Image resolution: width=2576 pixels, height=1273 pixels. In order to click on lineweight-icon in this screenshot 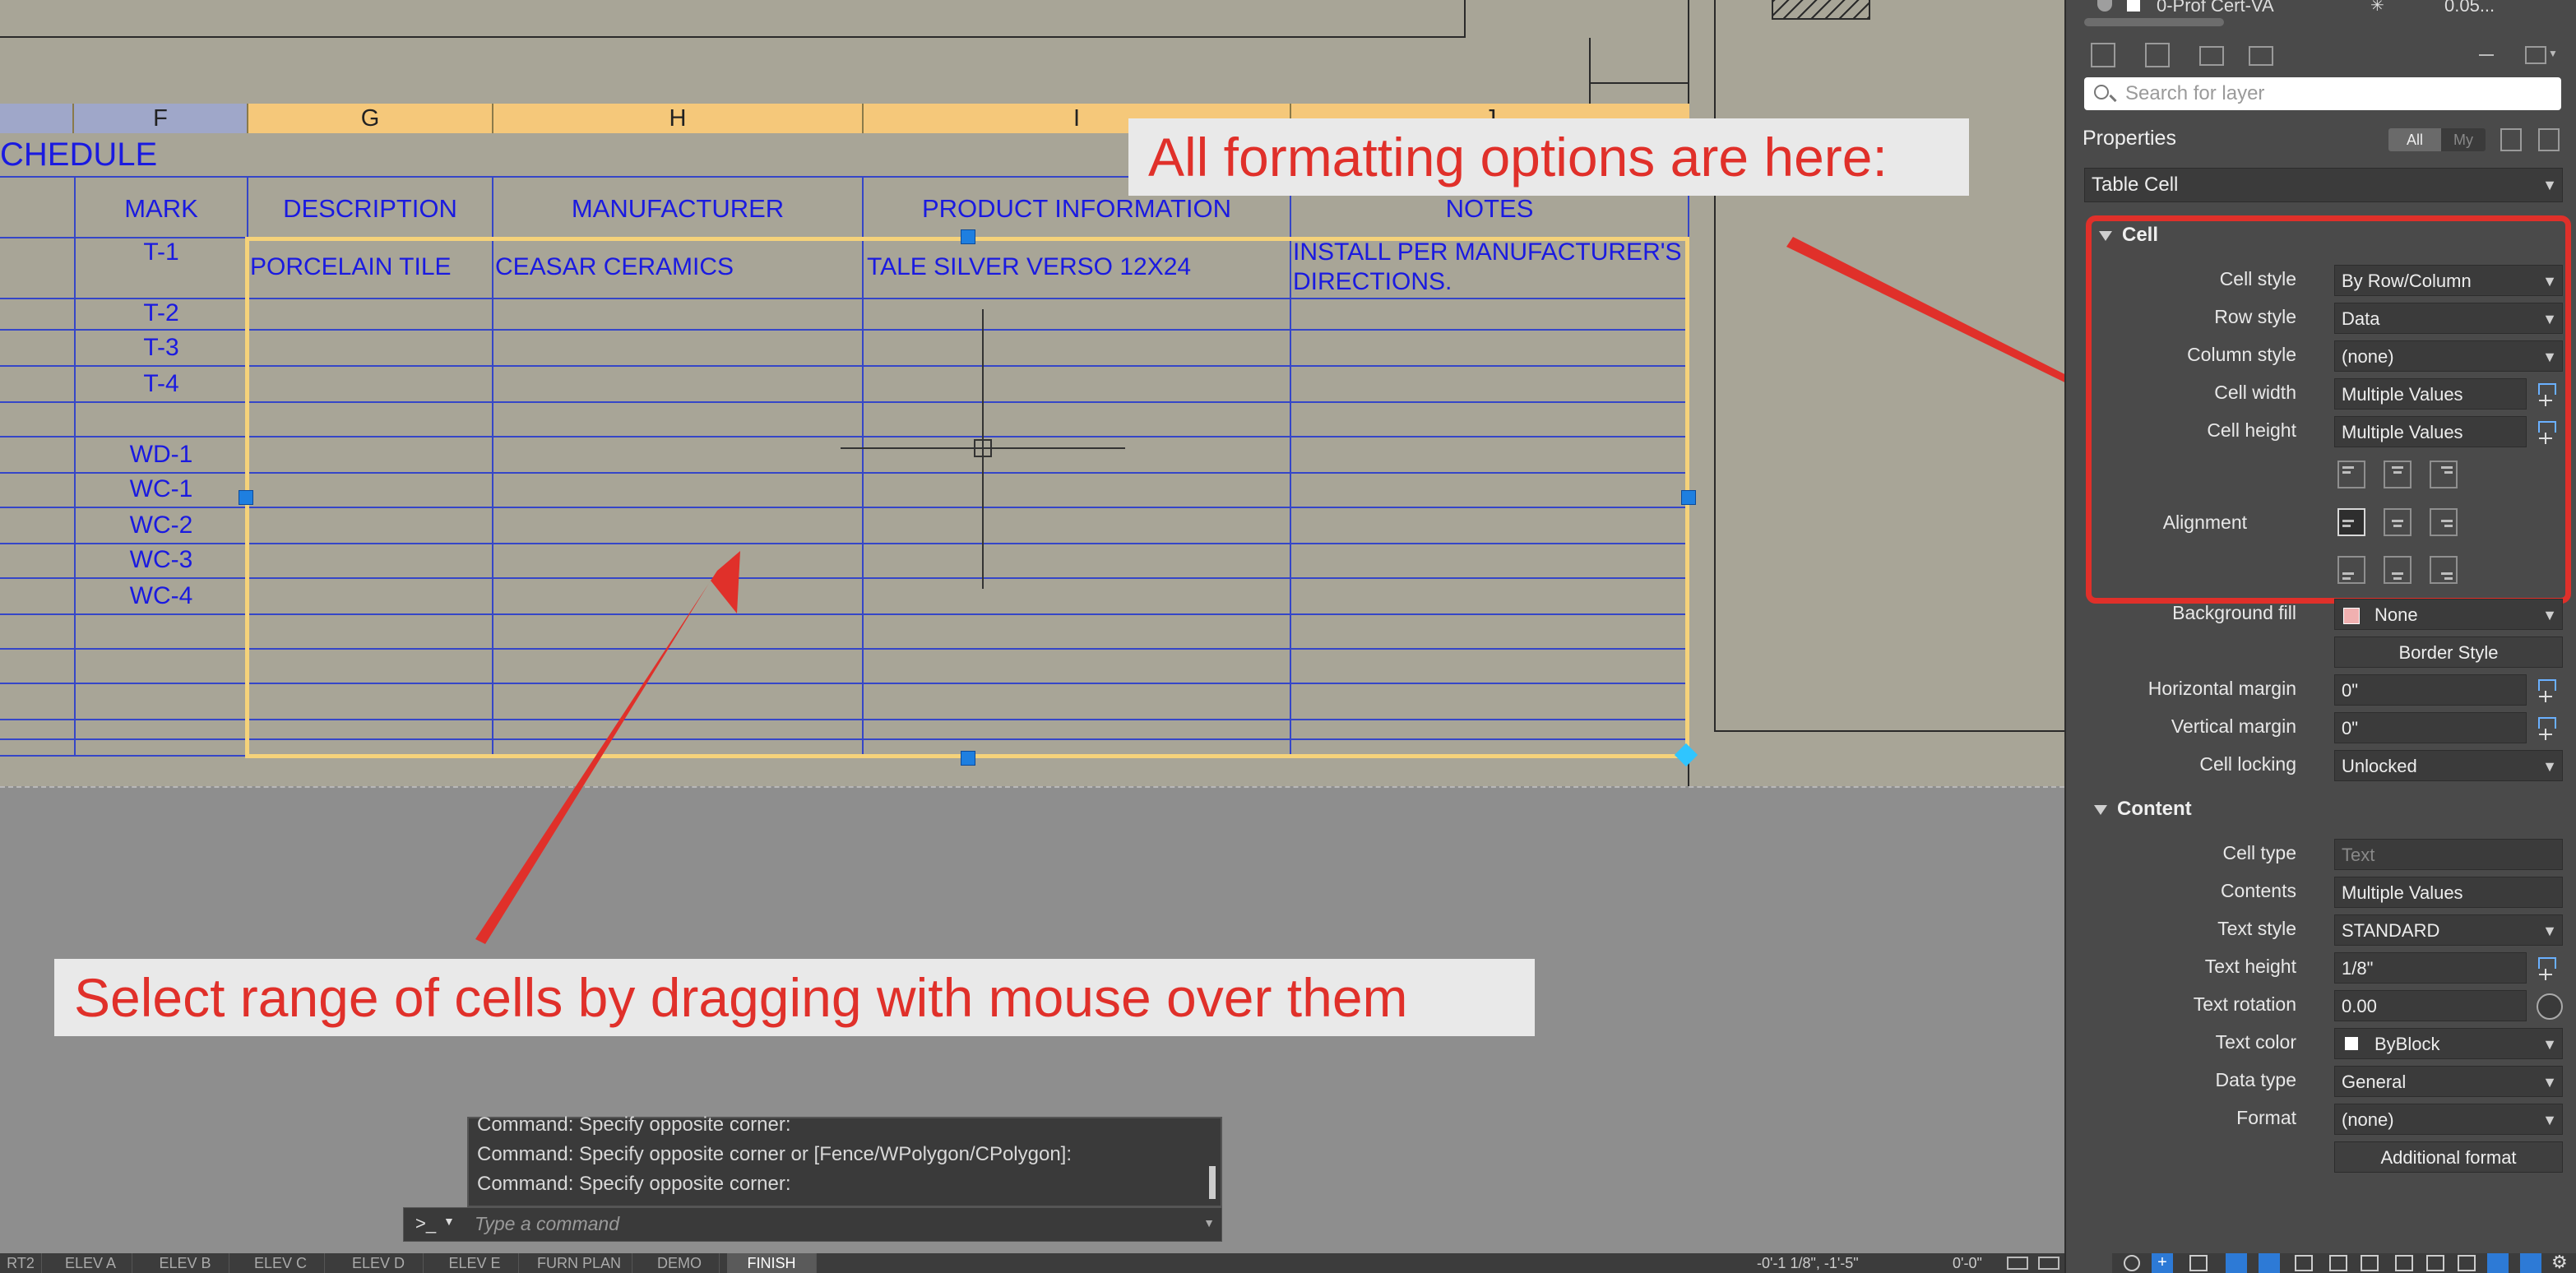, I will do `click(2338, 1263)`.